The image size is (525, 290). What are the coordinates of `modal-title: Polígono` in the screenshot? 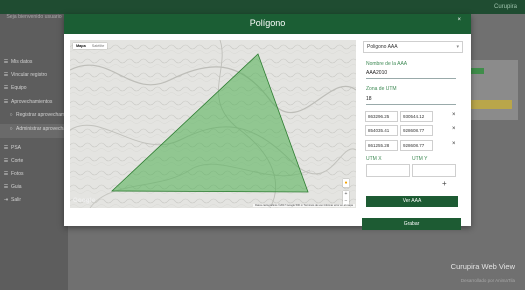 It's located at (267, 23).